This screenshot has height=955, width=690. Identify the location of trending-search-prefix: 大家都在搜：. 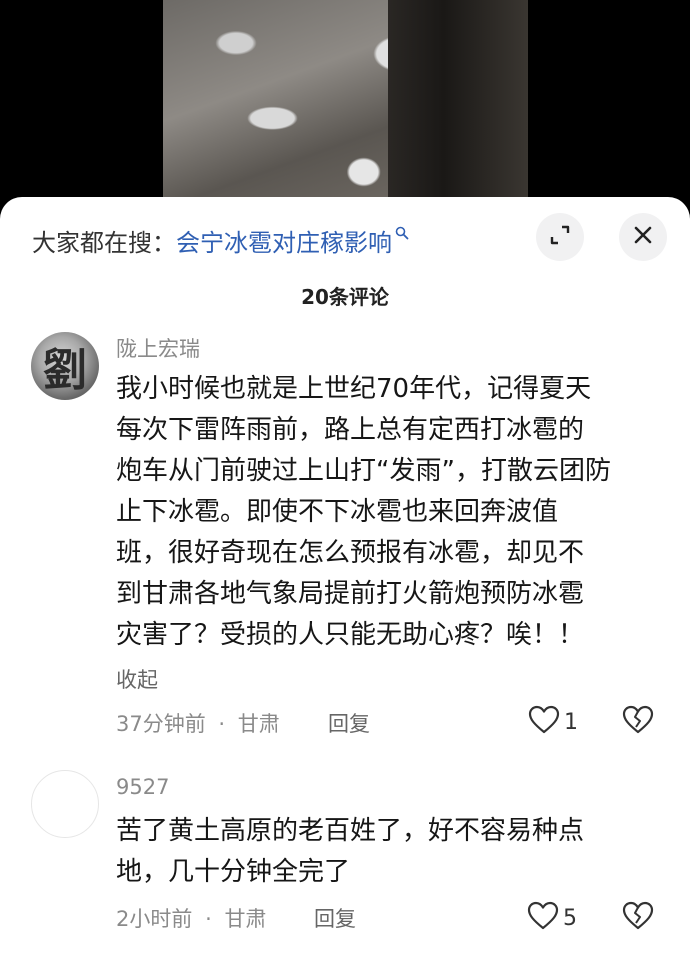
(104, 242).